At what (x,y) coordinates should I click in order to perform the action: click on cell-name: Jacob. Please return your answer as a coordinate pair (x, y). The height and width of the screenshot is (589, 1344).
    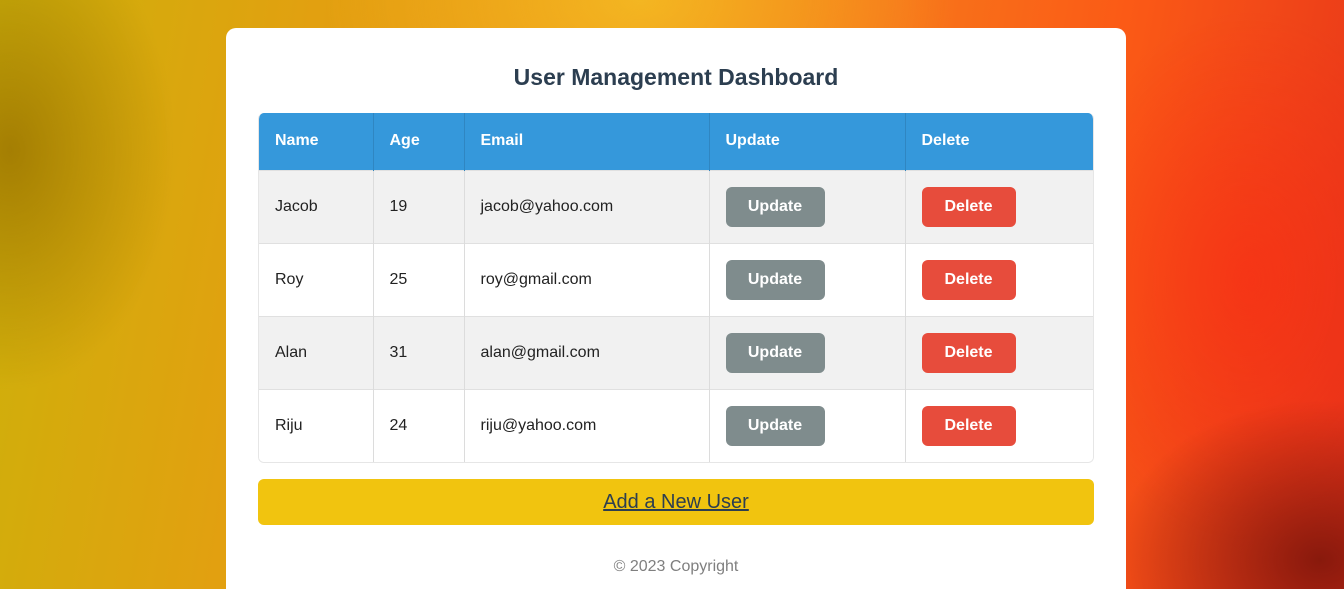
    Looking at the image, I should click on (316, 206).